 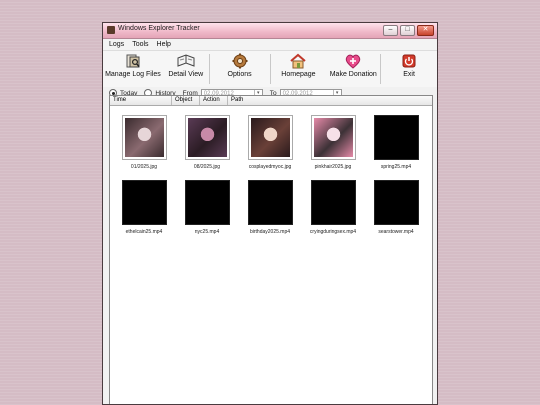 I want to click on file-item: 08/2025.jpg, so click(x=207, y=142).